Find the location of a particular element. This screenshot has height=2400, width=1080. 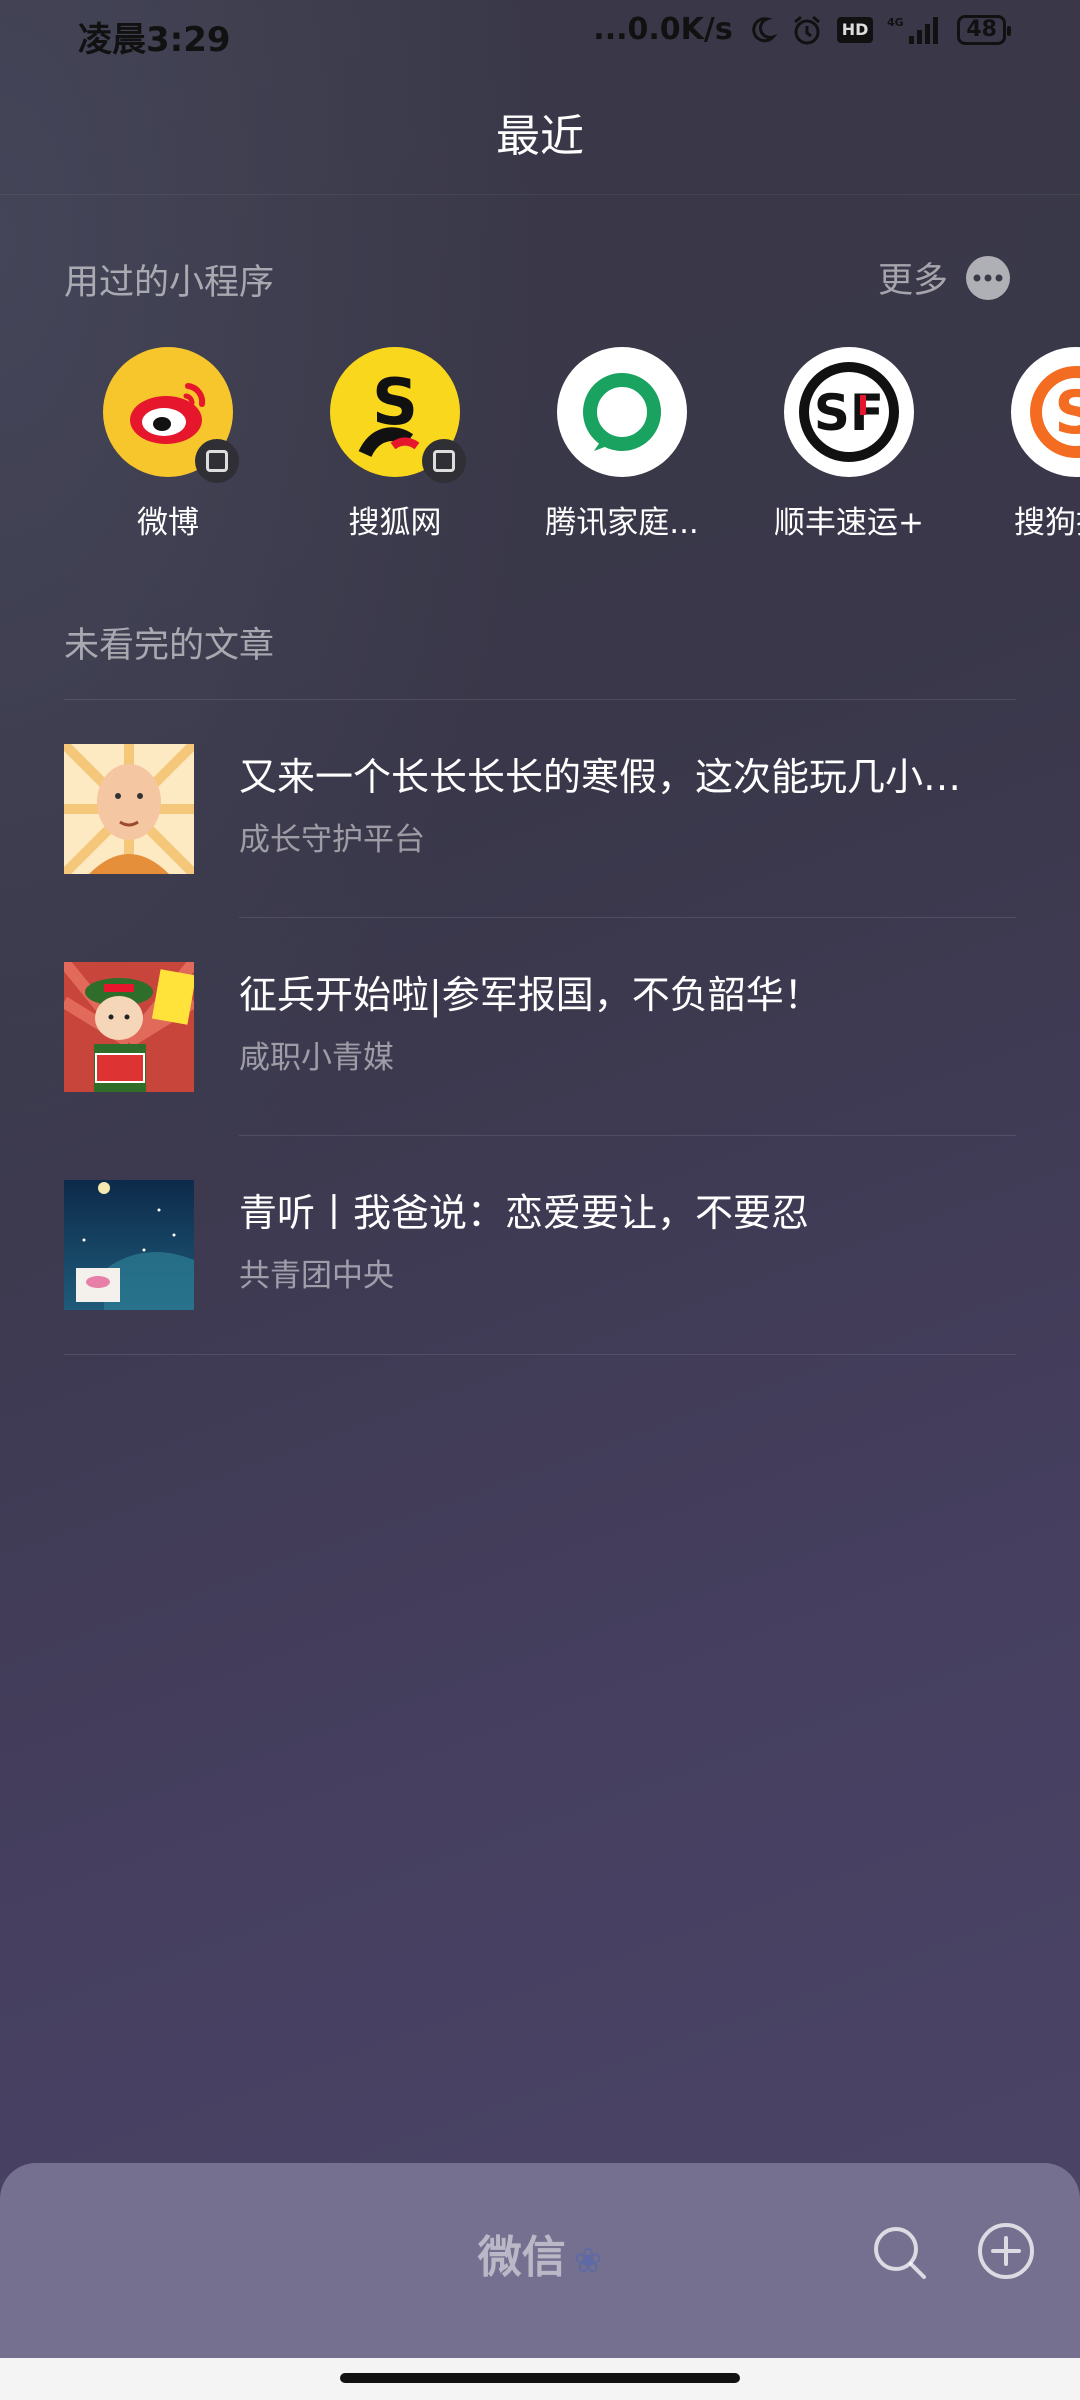

home-indicator is located at coordinates (540, 2378).